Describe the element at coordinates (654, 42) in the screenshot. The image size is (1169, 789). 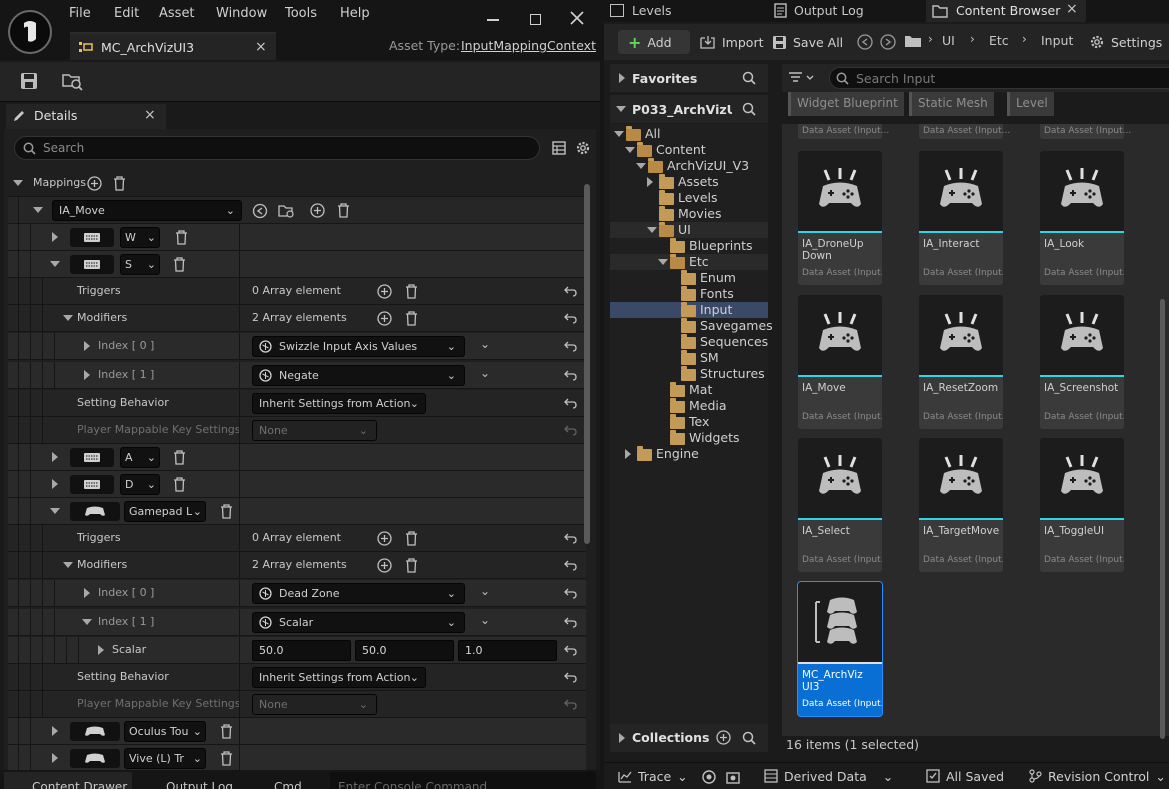
I see `add-button: + Add` at that location.